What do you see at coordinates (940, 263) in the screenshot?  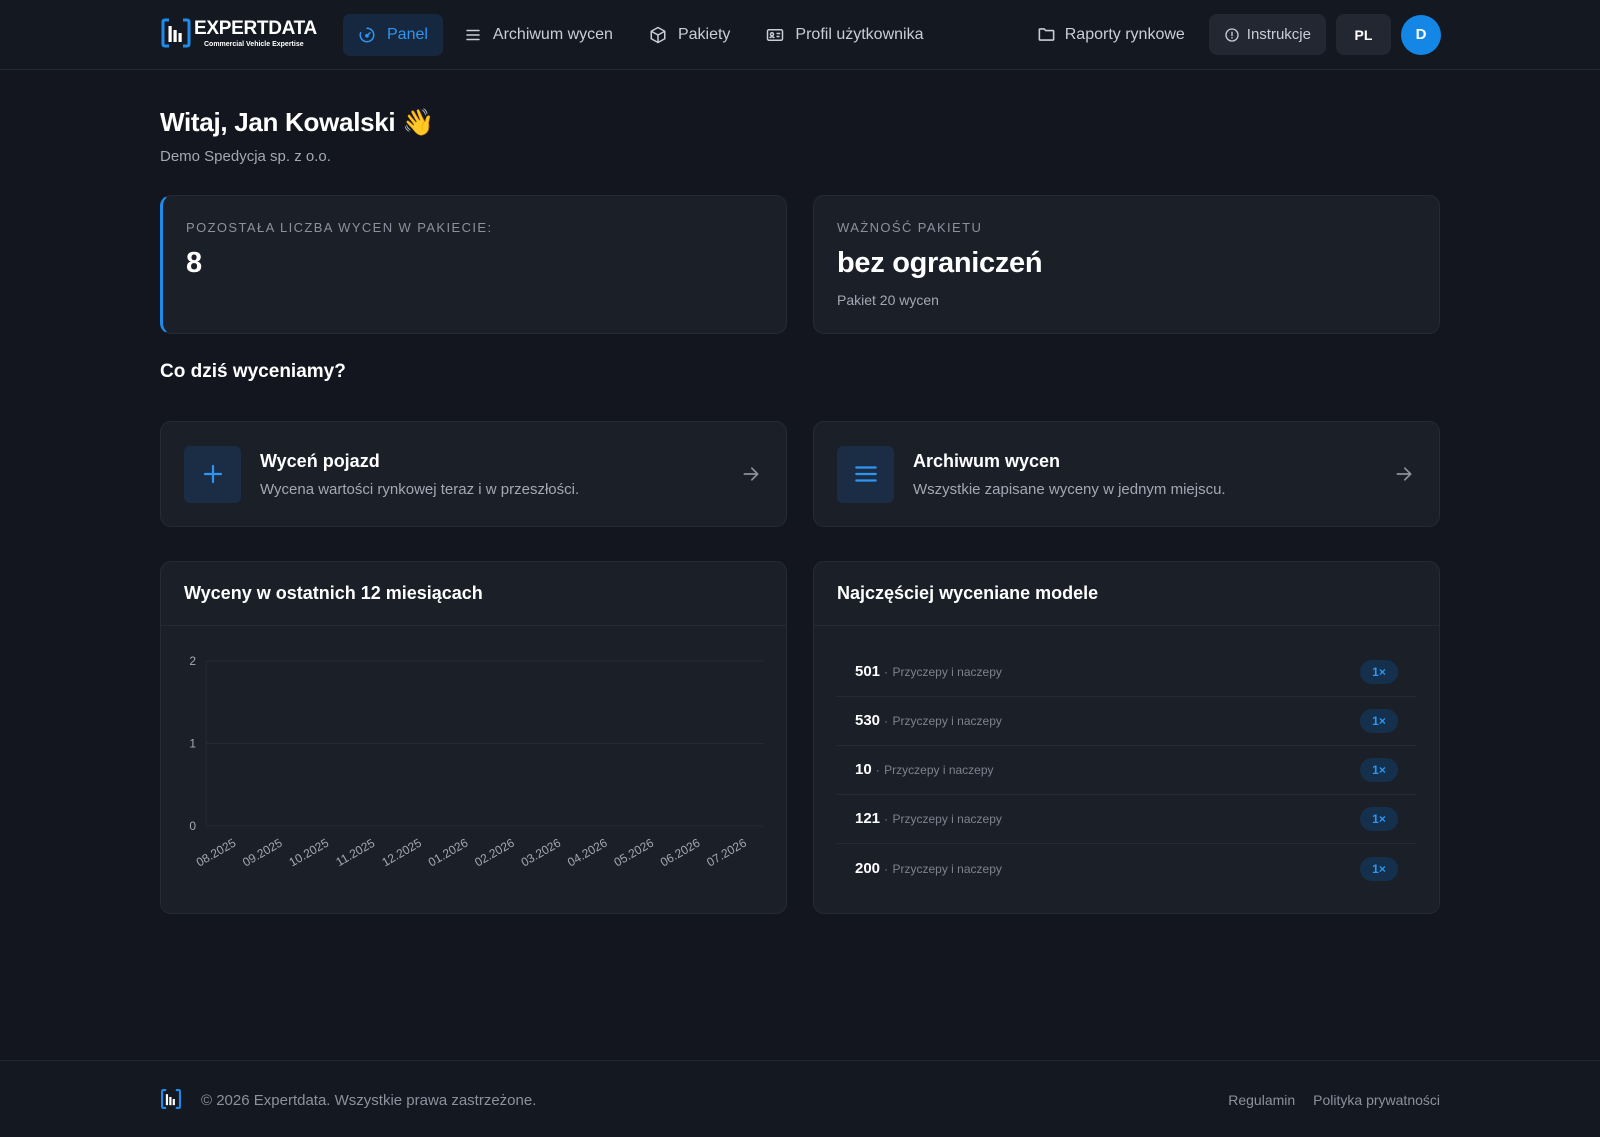 I see `package-validity-value: bez ograniczeń` at bounding box center [940, 263].